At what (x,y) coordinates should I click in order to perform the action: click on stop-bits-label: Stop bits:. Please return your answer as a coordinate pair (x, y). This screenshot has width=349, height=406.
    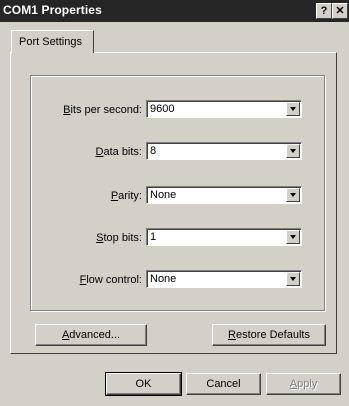
    Looking at the image, I should click on (119, 238).